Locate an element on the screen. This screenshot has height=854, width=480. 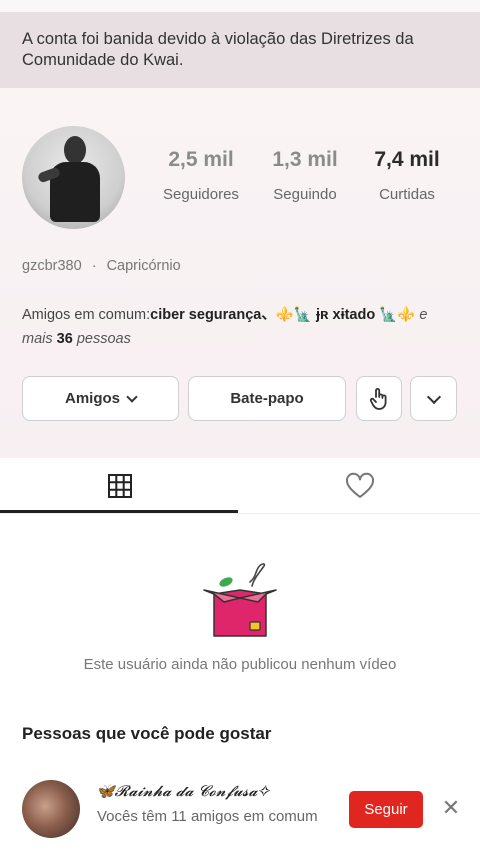
grid-icon is located at coordinates (120, 486).